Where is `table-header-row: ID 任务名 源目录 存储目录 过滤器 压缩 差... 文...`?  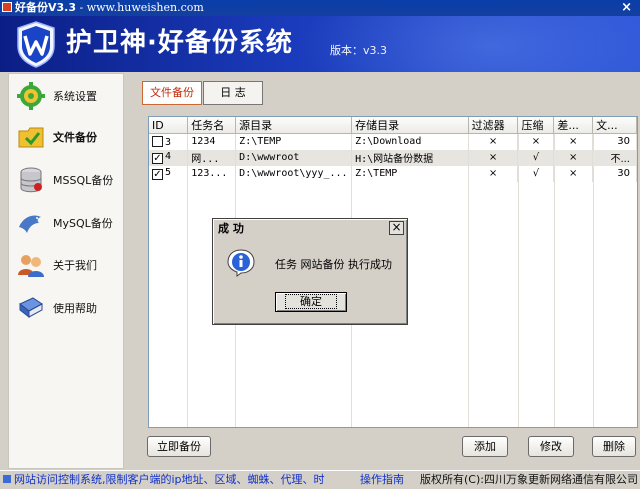 table-header-row: ID 任务名 源目录 存储目录 过滤器 压缩 差... 文... is located at coordinates (393, 125).